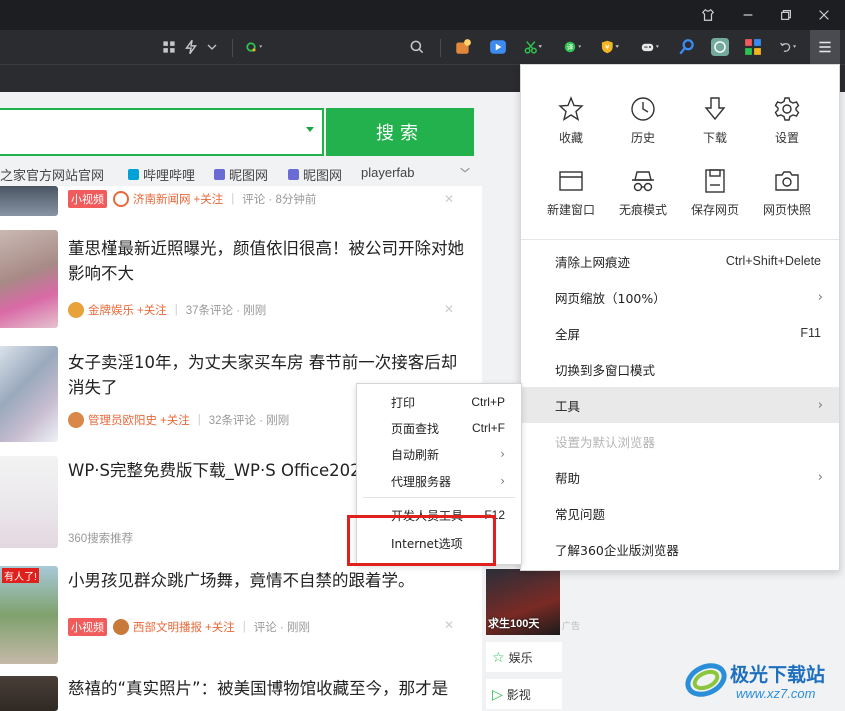  Describe the element at coordinates (643, 199) in the screenshot. I see `menu-incognito: 无痕模式` at that location.